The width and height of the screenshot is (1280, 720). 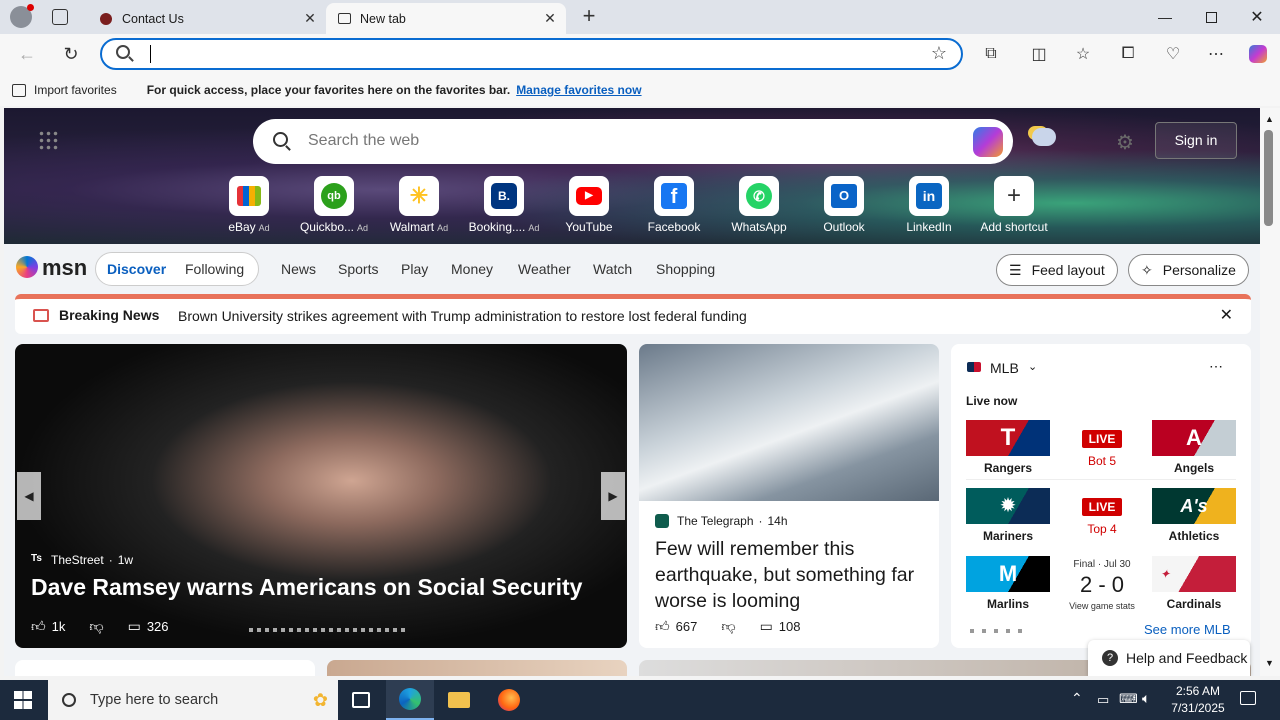 I want to click on notifications-icon, so click(x=1248, y=698).